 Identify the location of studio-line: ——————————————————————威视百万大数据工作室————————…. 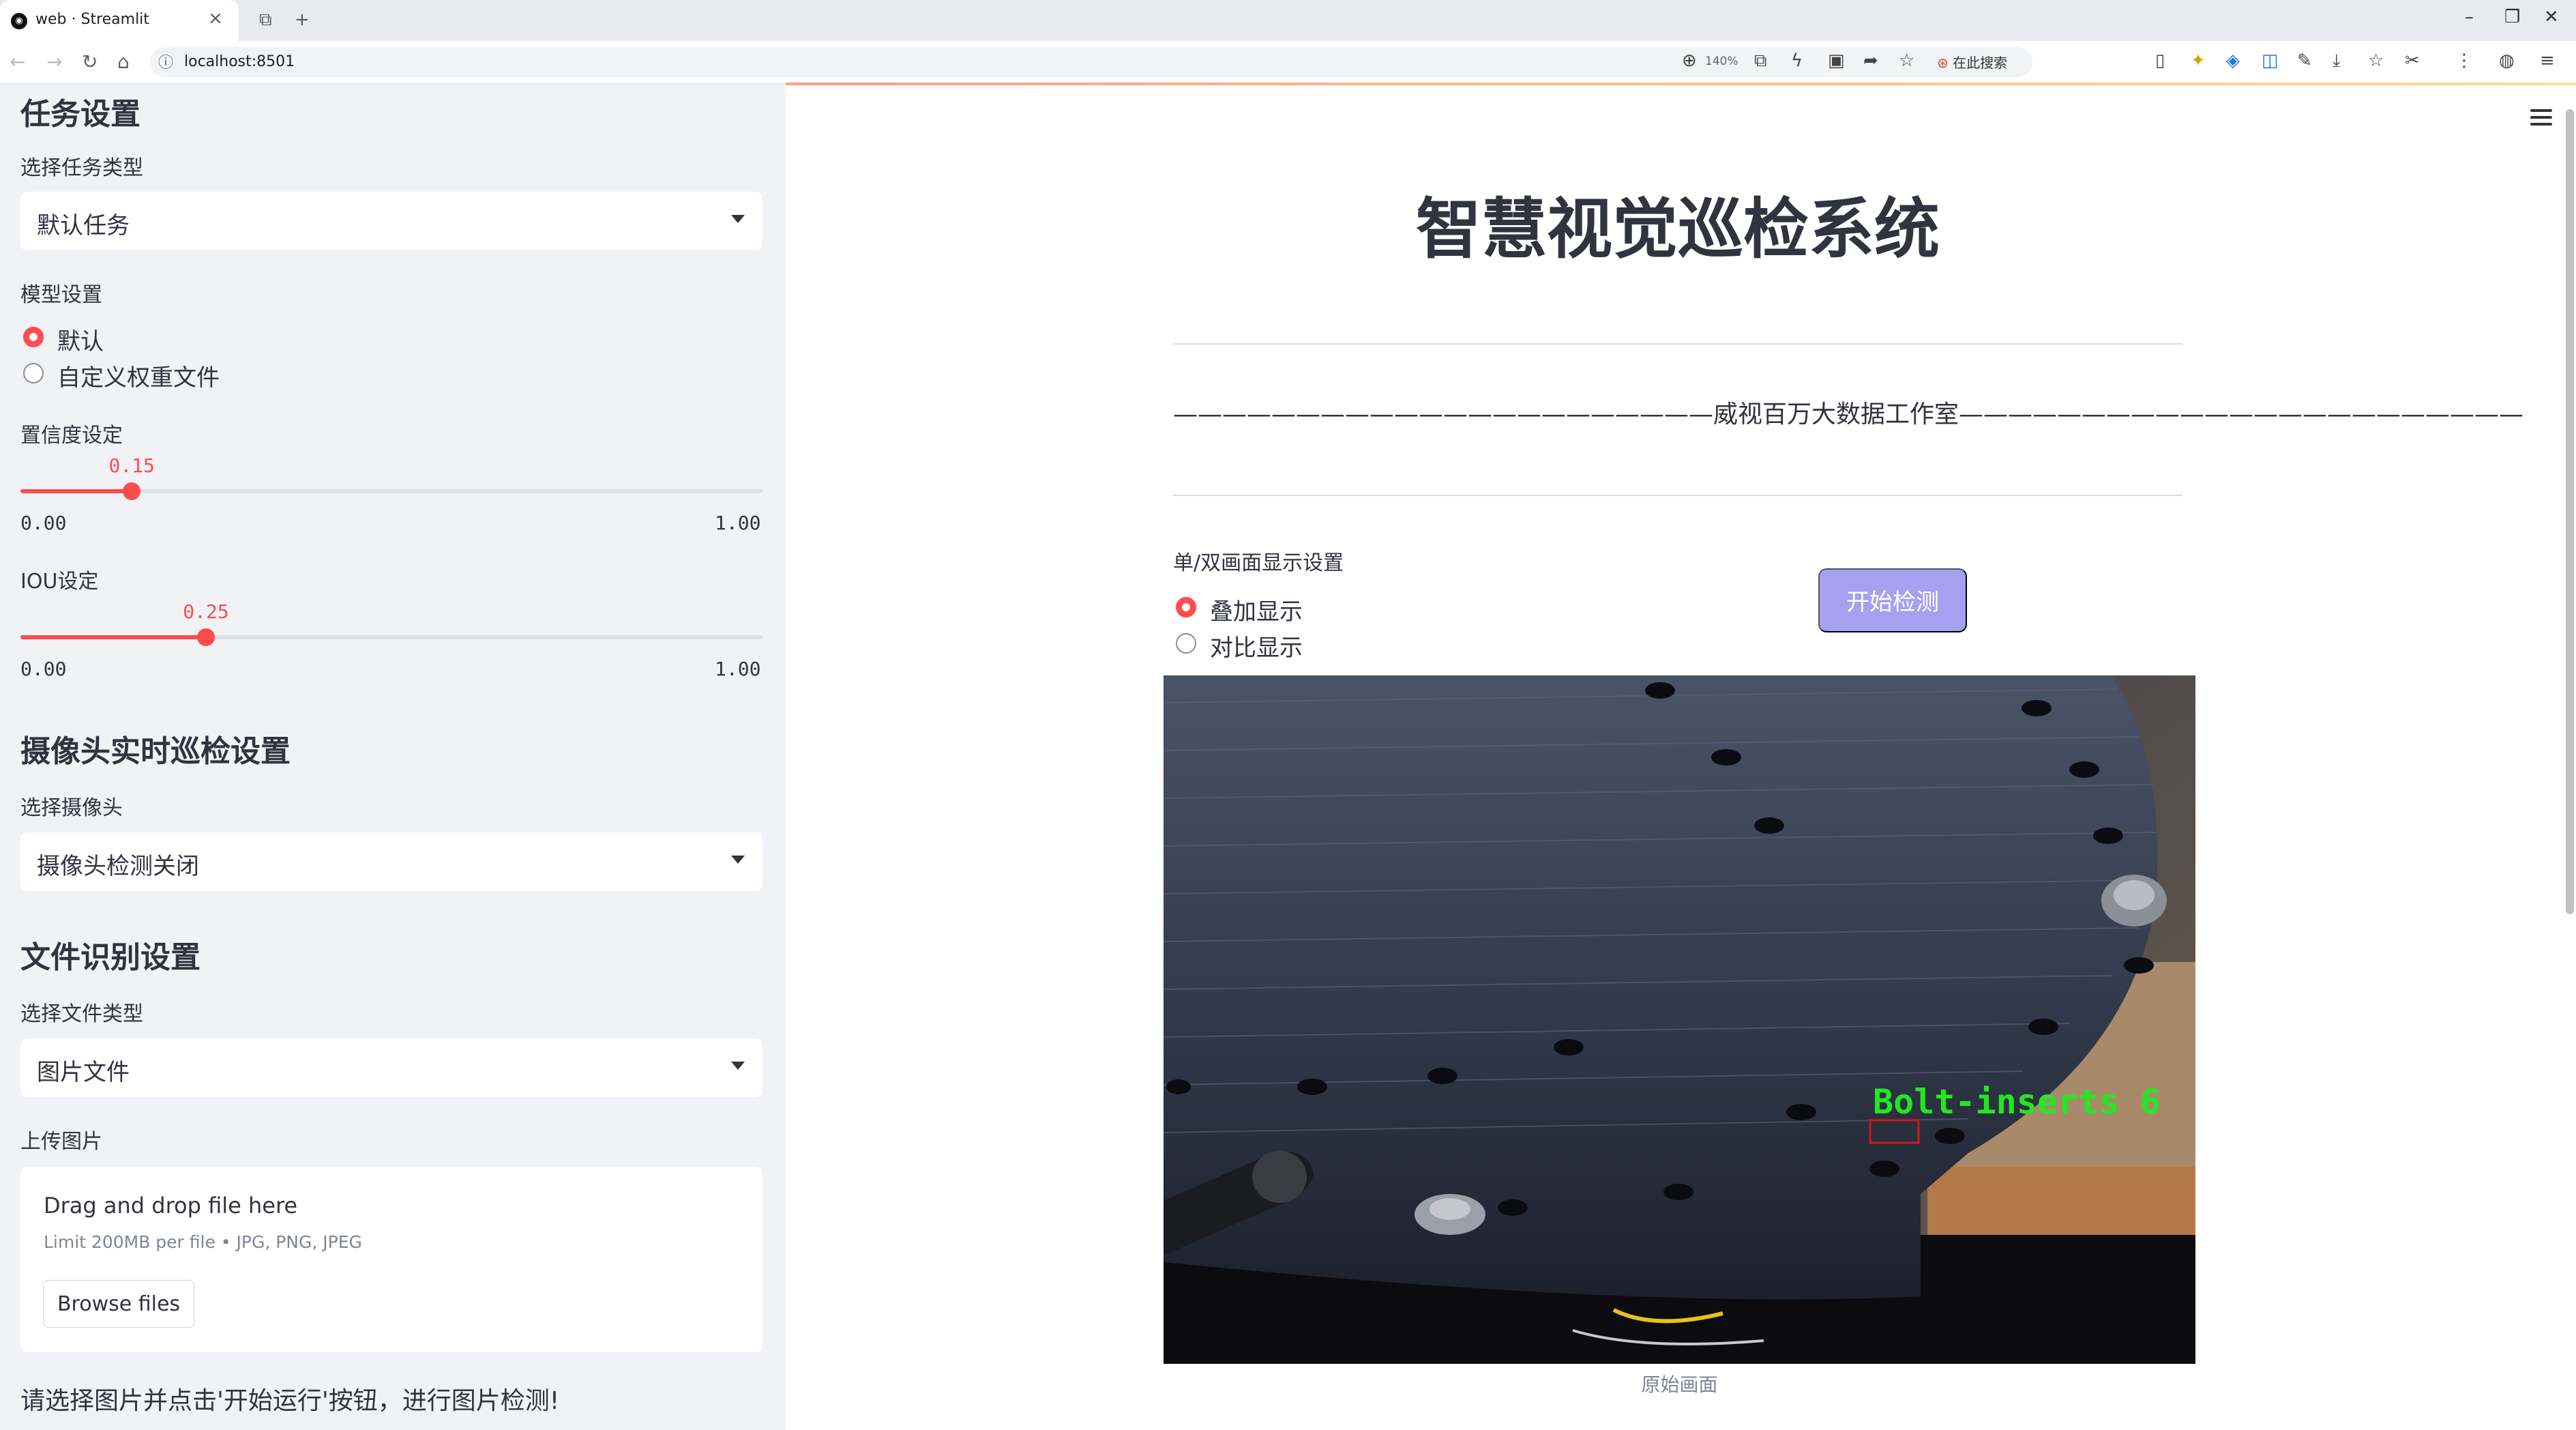
(1848, 414).